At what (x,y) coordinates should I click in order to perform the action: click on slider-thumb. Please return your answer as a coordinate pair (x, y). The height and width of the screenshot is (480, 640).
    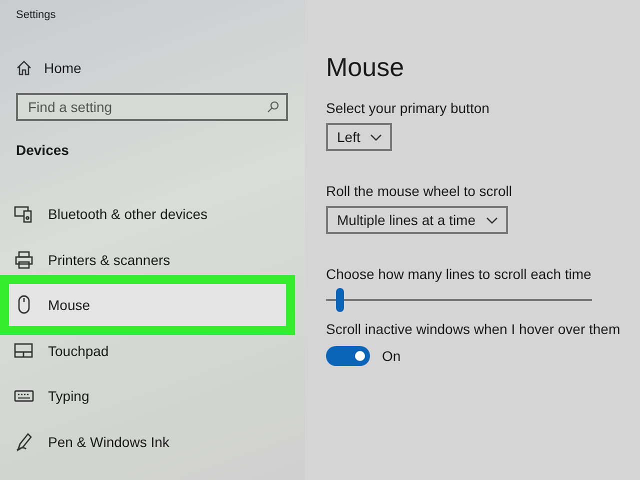
    Looking at the image, I should click on (340, 300).